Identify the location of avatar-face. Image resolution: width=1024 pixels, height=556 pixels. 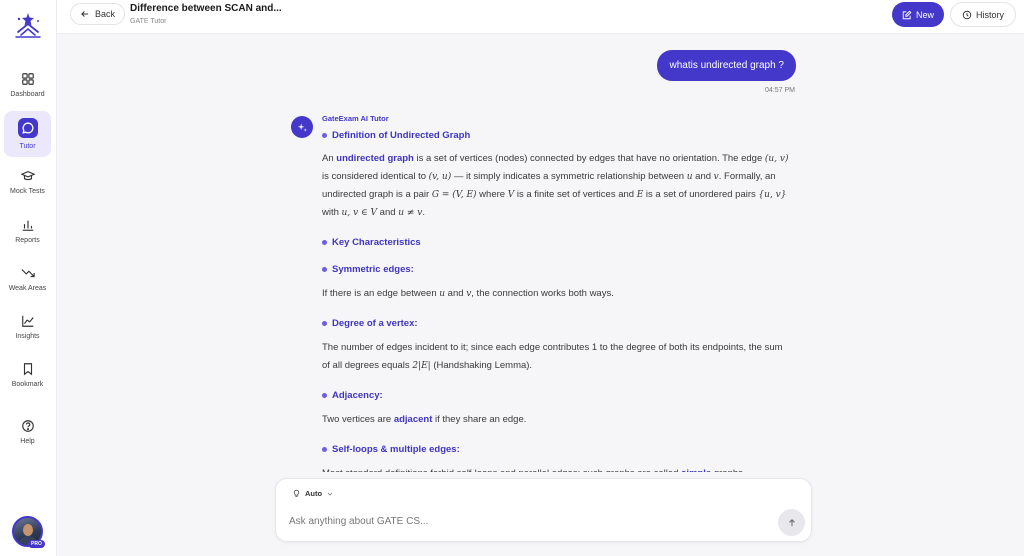
(28, 530).